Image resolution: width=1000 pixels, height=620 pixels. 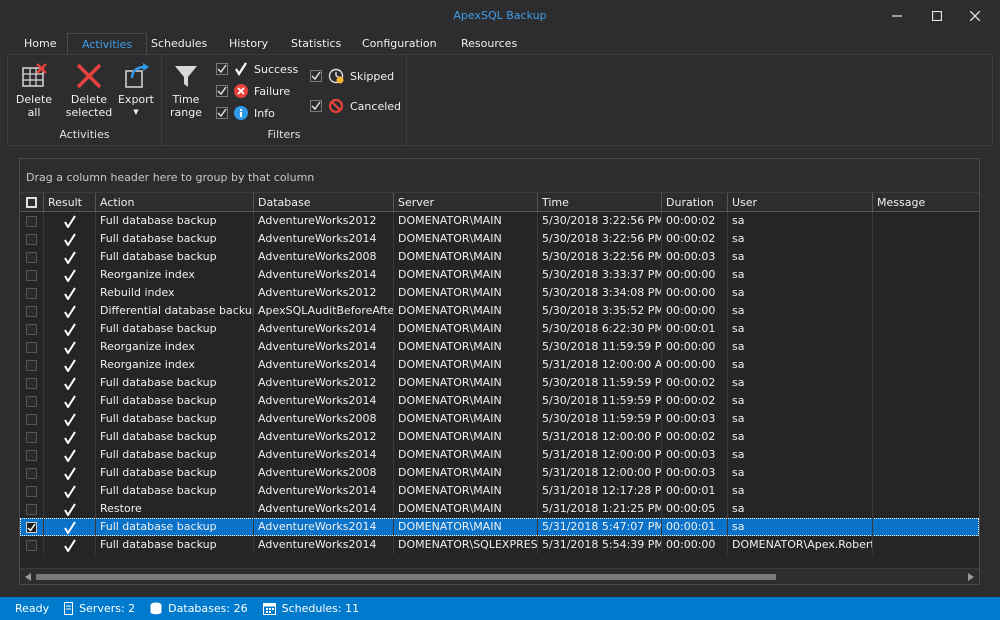 What do you see at coordinates (399, 43) in the screenshot?
I see `tab-configuration: Configuration` at bounding box center [399, 43].